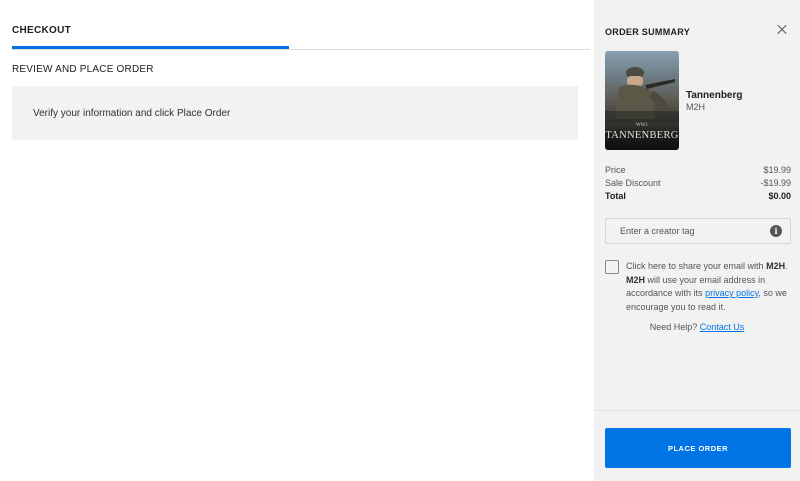 The height and width of the screenshot is (481, 800). What do you see at coordinates (642, 135) in the screenshot?
I see `cover-title: TANNENBERG` at bounding box center [642, 135].